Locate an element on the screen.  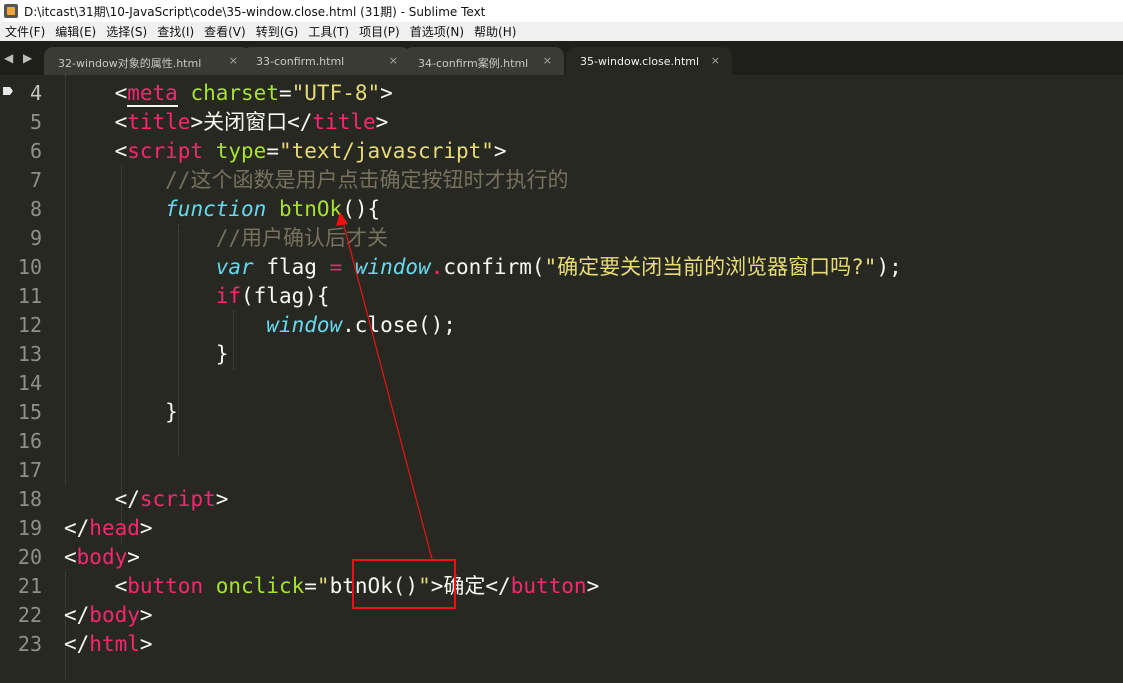
line-number: 22 is located at coordinates (29, 615).